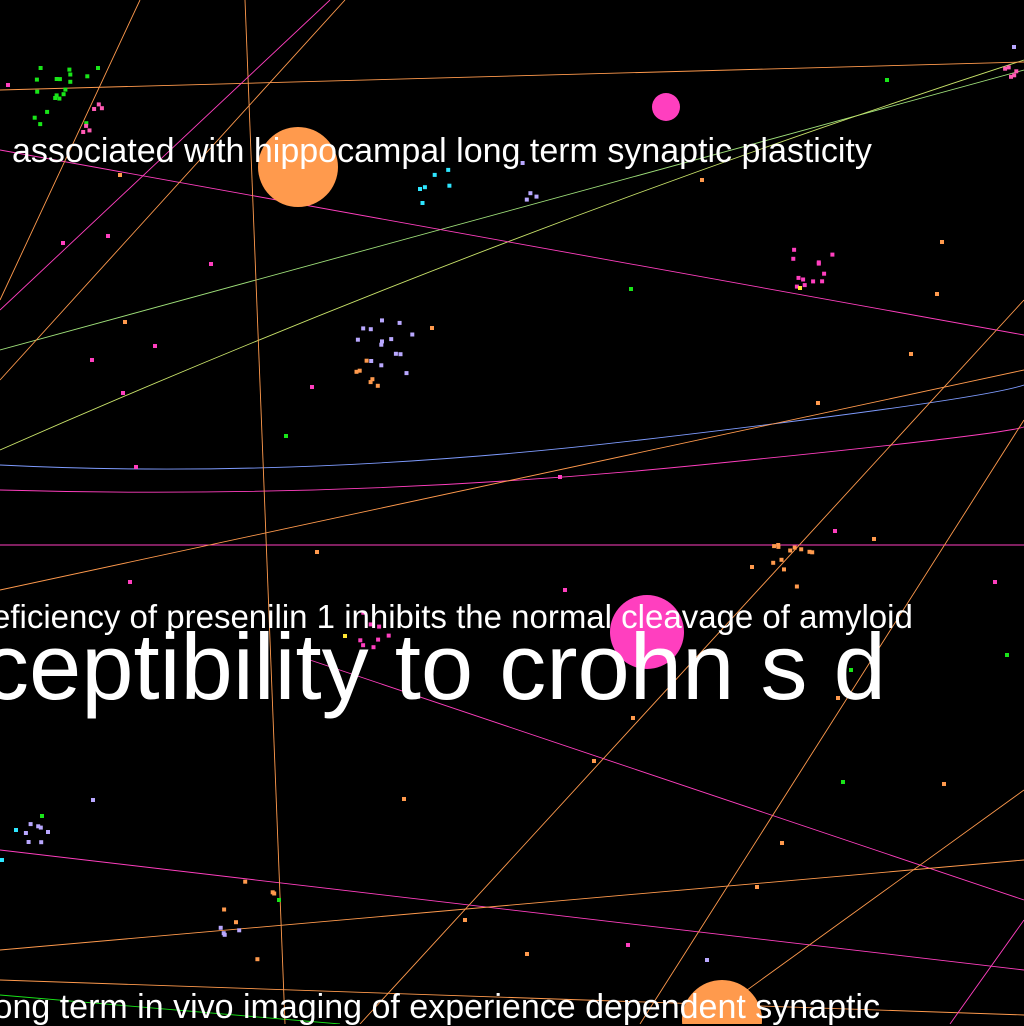 This screenshot has width=1024, height=1026. What do you see at coordinates (666, 107) in the screenshot?
I see `graph-node-medium` at bounding box center [666, 107].